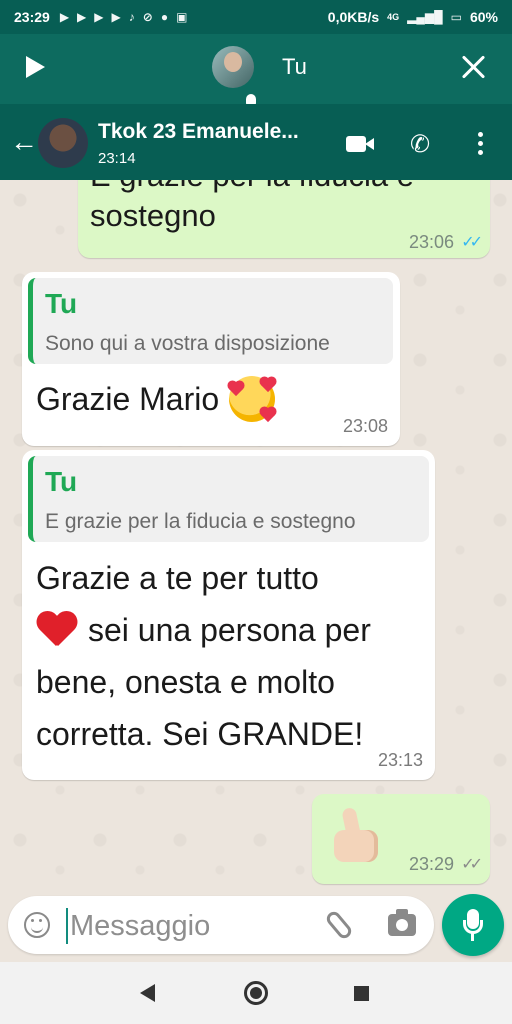  What do you see at coordinates (35, 67) in the screenshot?
I see `play-icon` at bounding box center [35, 67].